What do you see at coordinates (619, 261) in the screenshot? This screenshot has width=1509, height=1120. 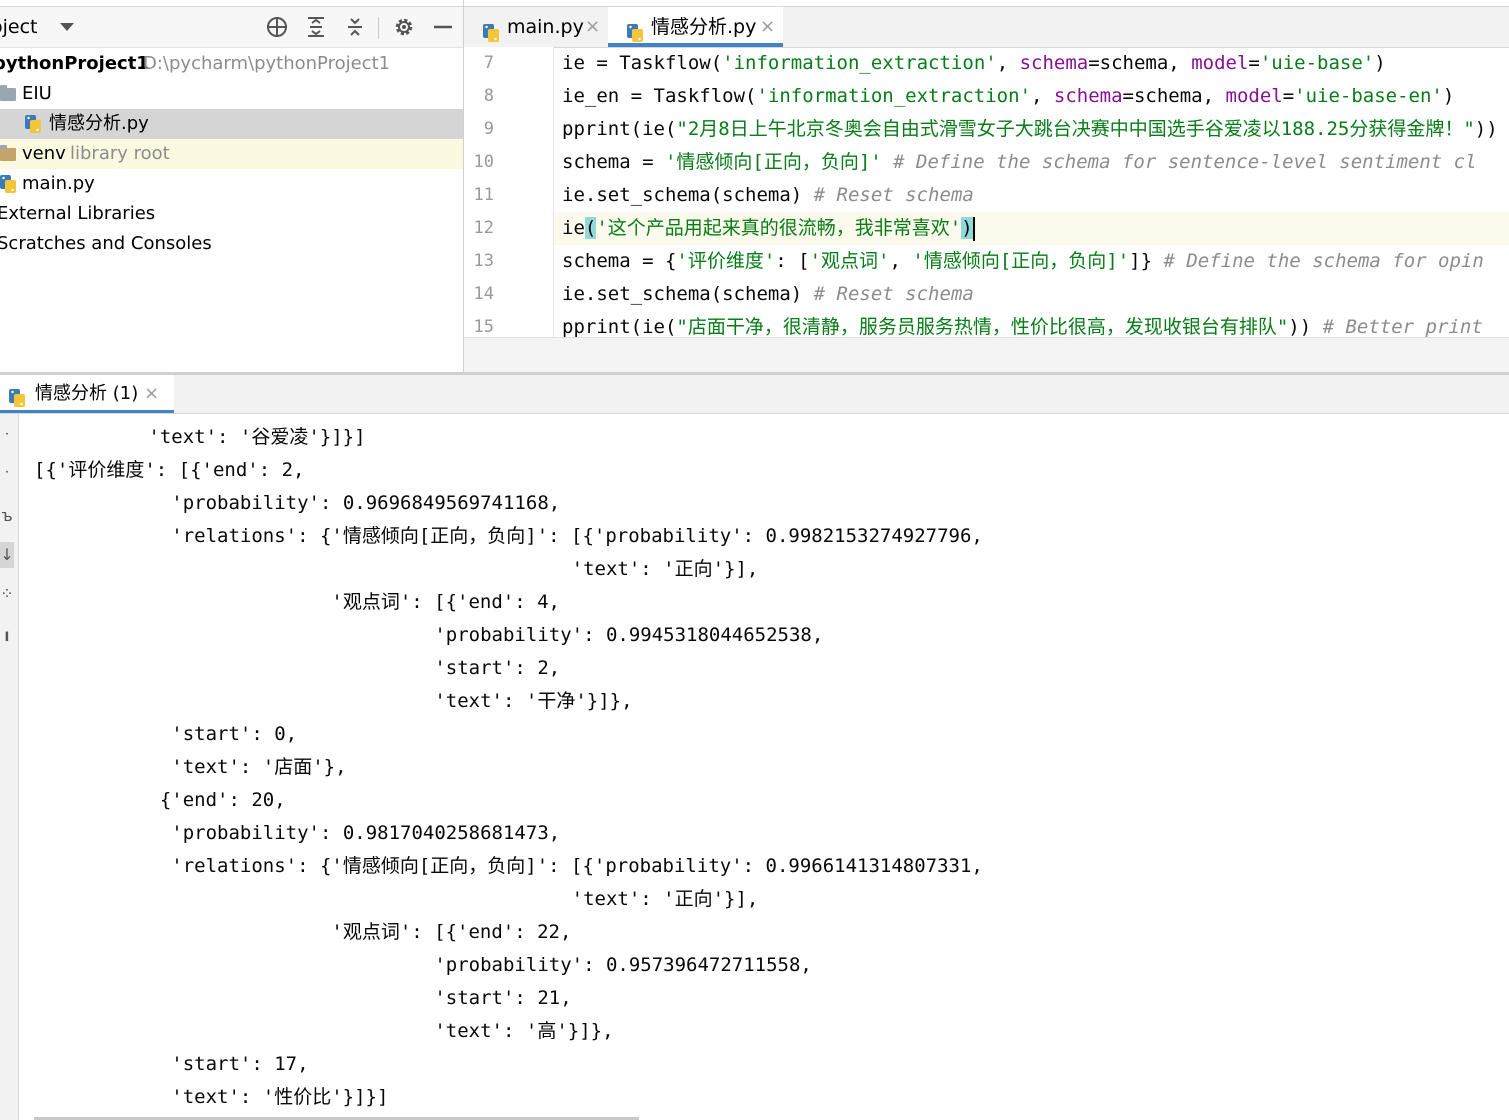 I see `code-token: schema = {` at bounding box center [619, 261].